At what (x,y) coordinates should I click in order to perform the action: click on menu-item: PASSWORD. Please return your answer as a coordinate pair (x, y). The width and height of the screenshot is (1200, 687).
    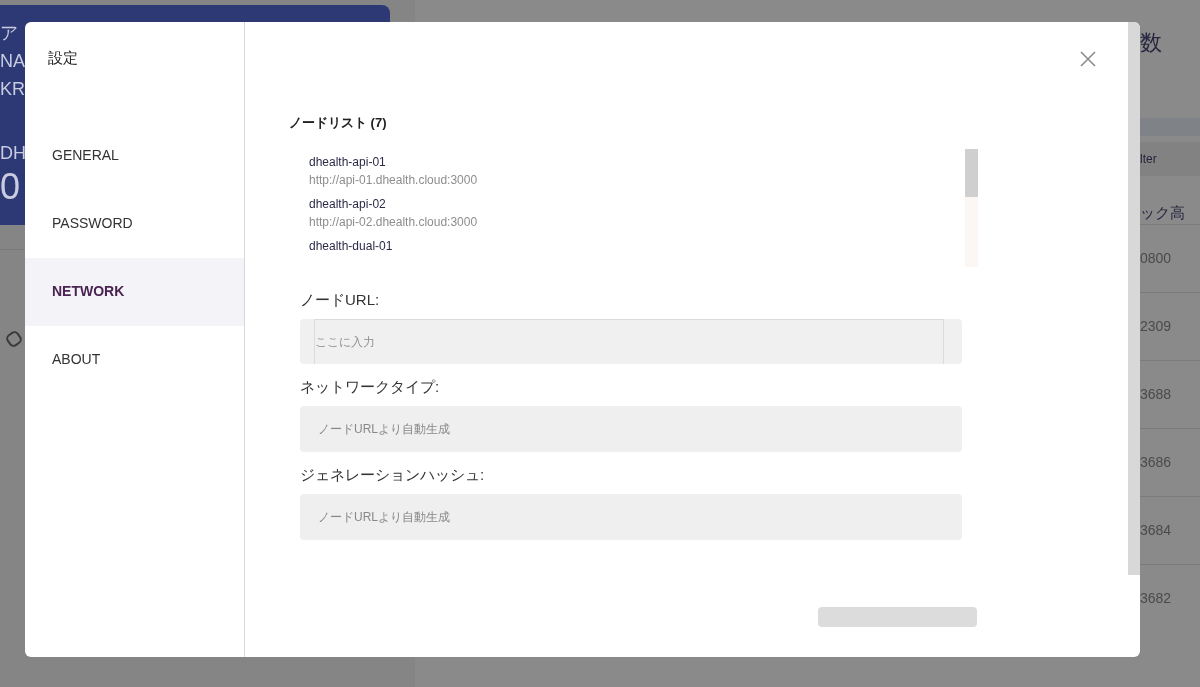
    Looking at the image, I should click on (134, 223).